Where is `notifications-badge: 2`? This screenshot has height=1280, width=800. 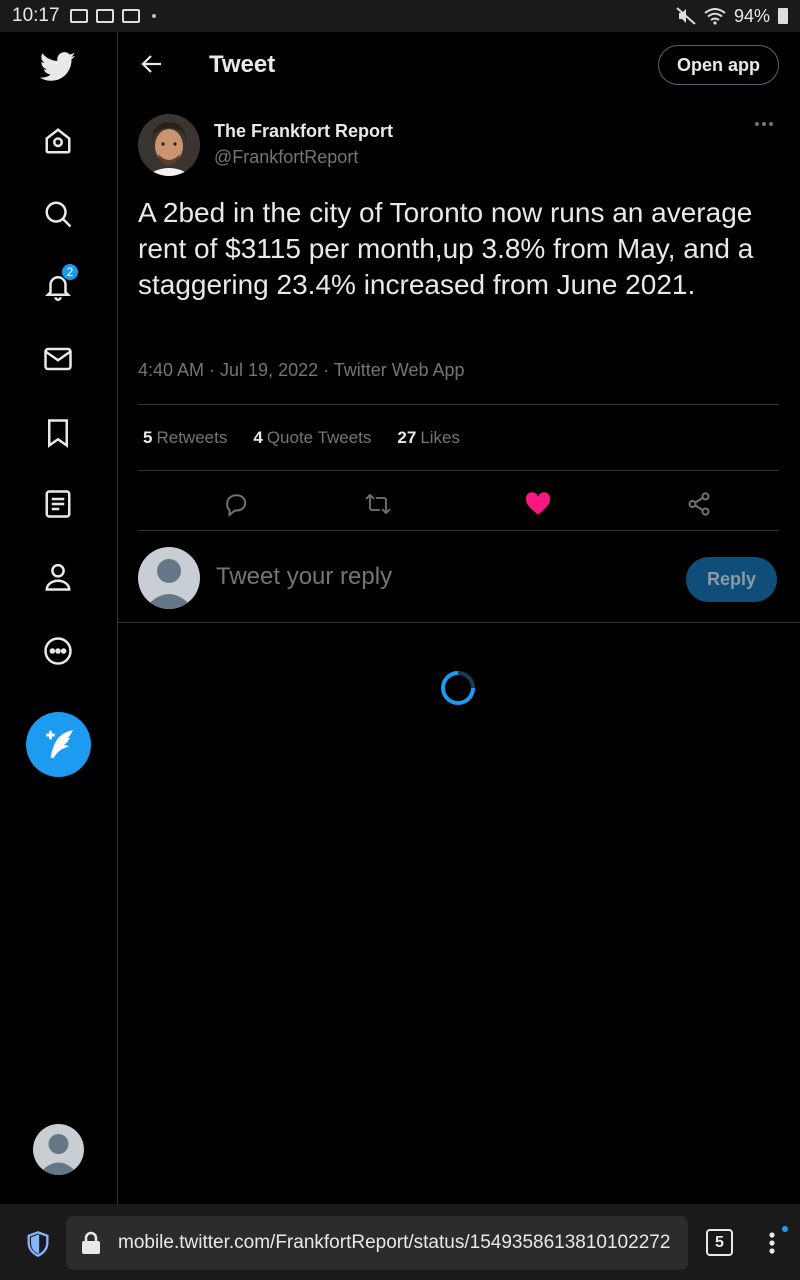 notifications-badge: 2 is located at coordinates (70, 272).